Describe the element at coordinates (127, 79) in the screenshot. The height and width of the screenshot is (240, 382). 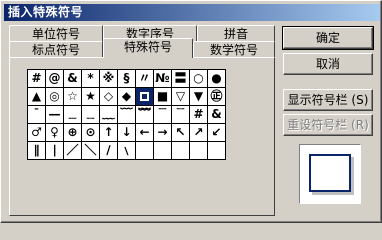
I see `symbol-cell: §` at that location.